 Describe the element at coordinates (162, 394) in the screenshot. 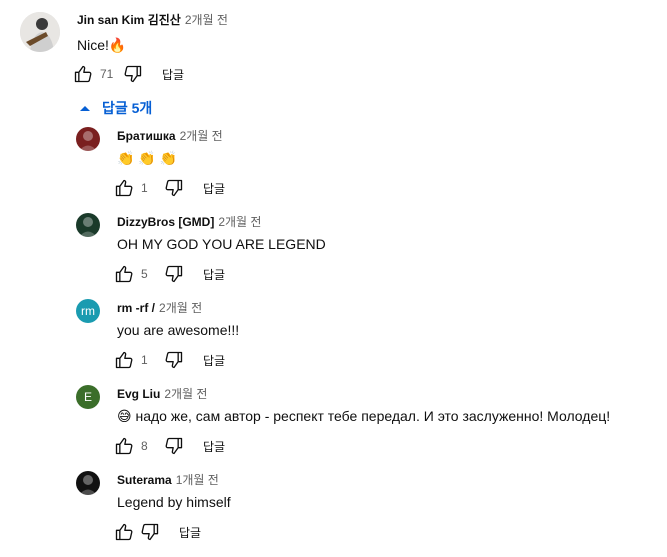

I see `reply-header: Evg Liu 2개월 전` at that location.